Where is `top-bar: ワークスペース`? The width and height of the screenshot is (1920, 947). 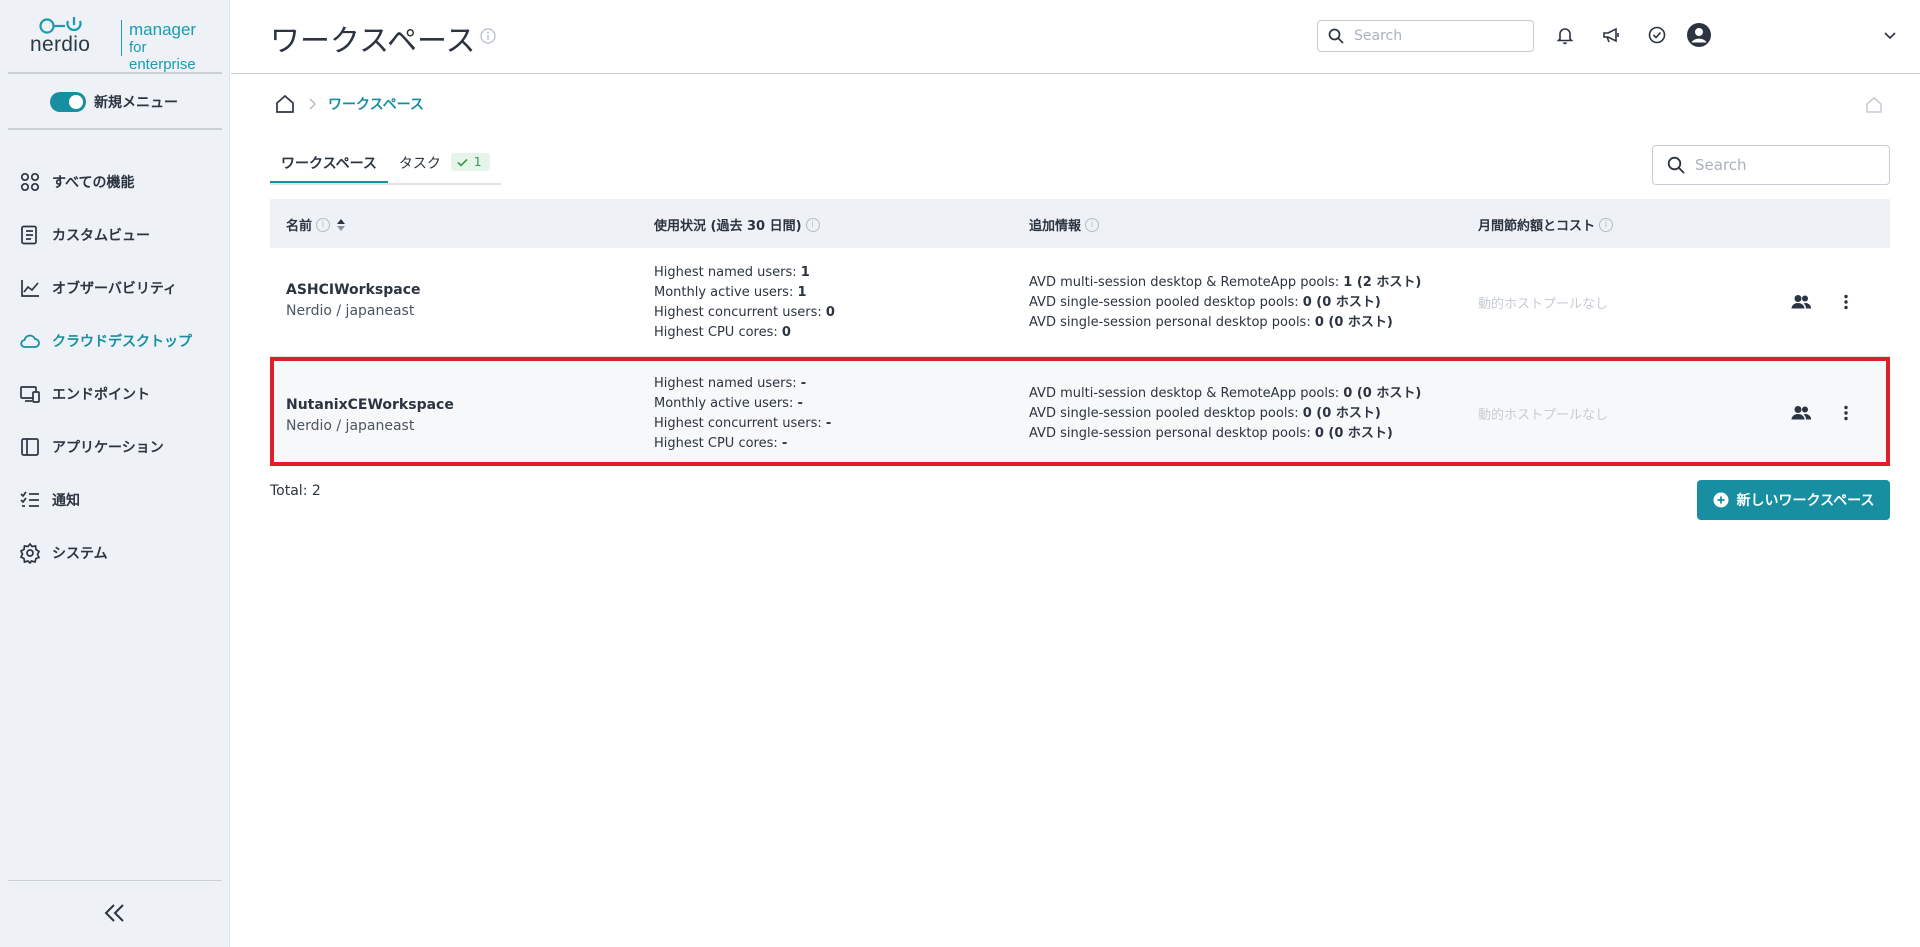
top-bar: ワークスペース is located at coordinates (1075, 37).